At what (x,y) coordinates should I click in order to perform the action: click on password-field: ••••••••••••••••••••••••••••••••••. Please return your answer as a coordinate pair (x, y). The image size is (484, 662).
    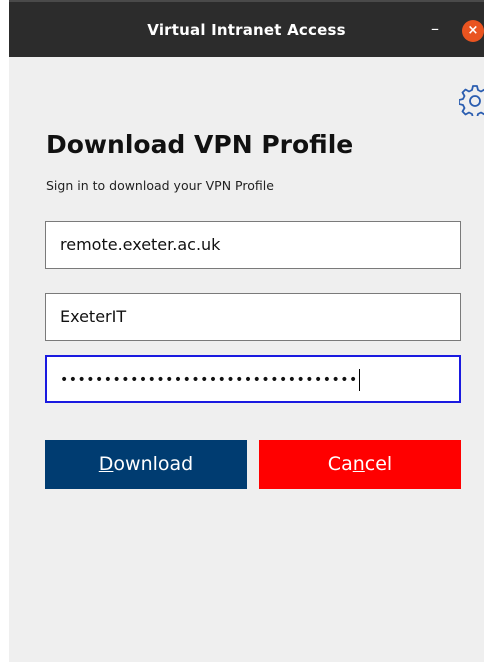
    Looking at the image, I should click on (253, 379).